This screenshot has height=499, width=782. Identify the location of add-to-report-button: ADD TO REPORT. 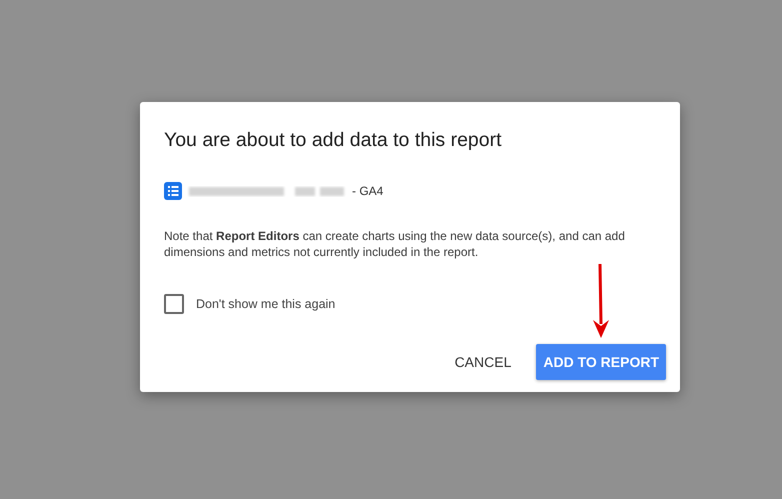
(601, 362).